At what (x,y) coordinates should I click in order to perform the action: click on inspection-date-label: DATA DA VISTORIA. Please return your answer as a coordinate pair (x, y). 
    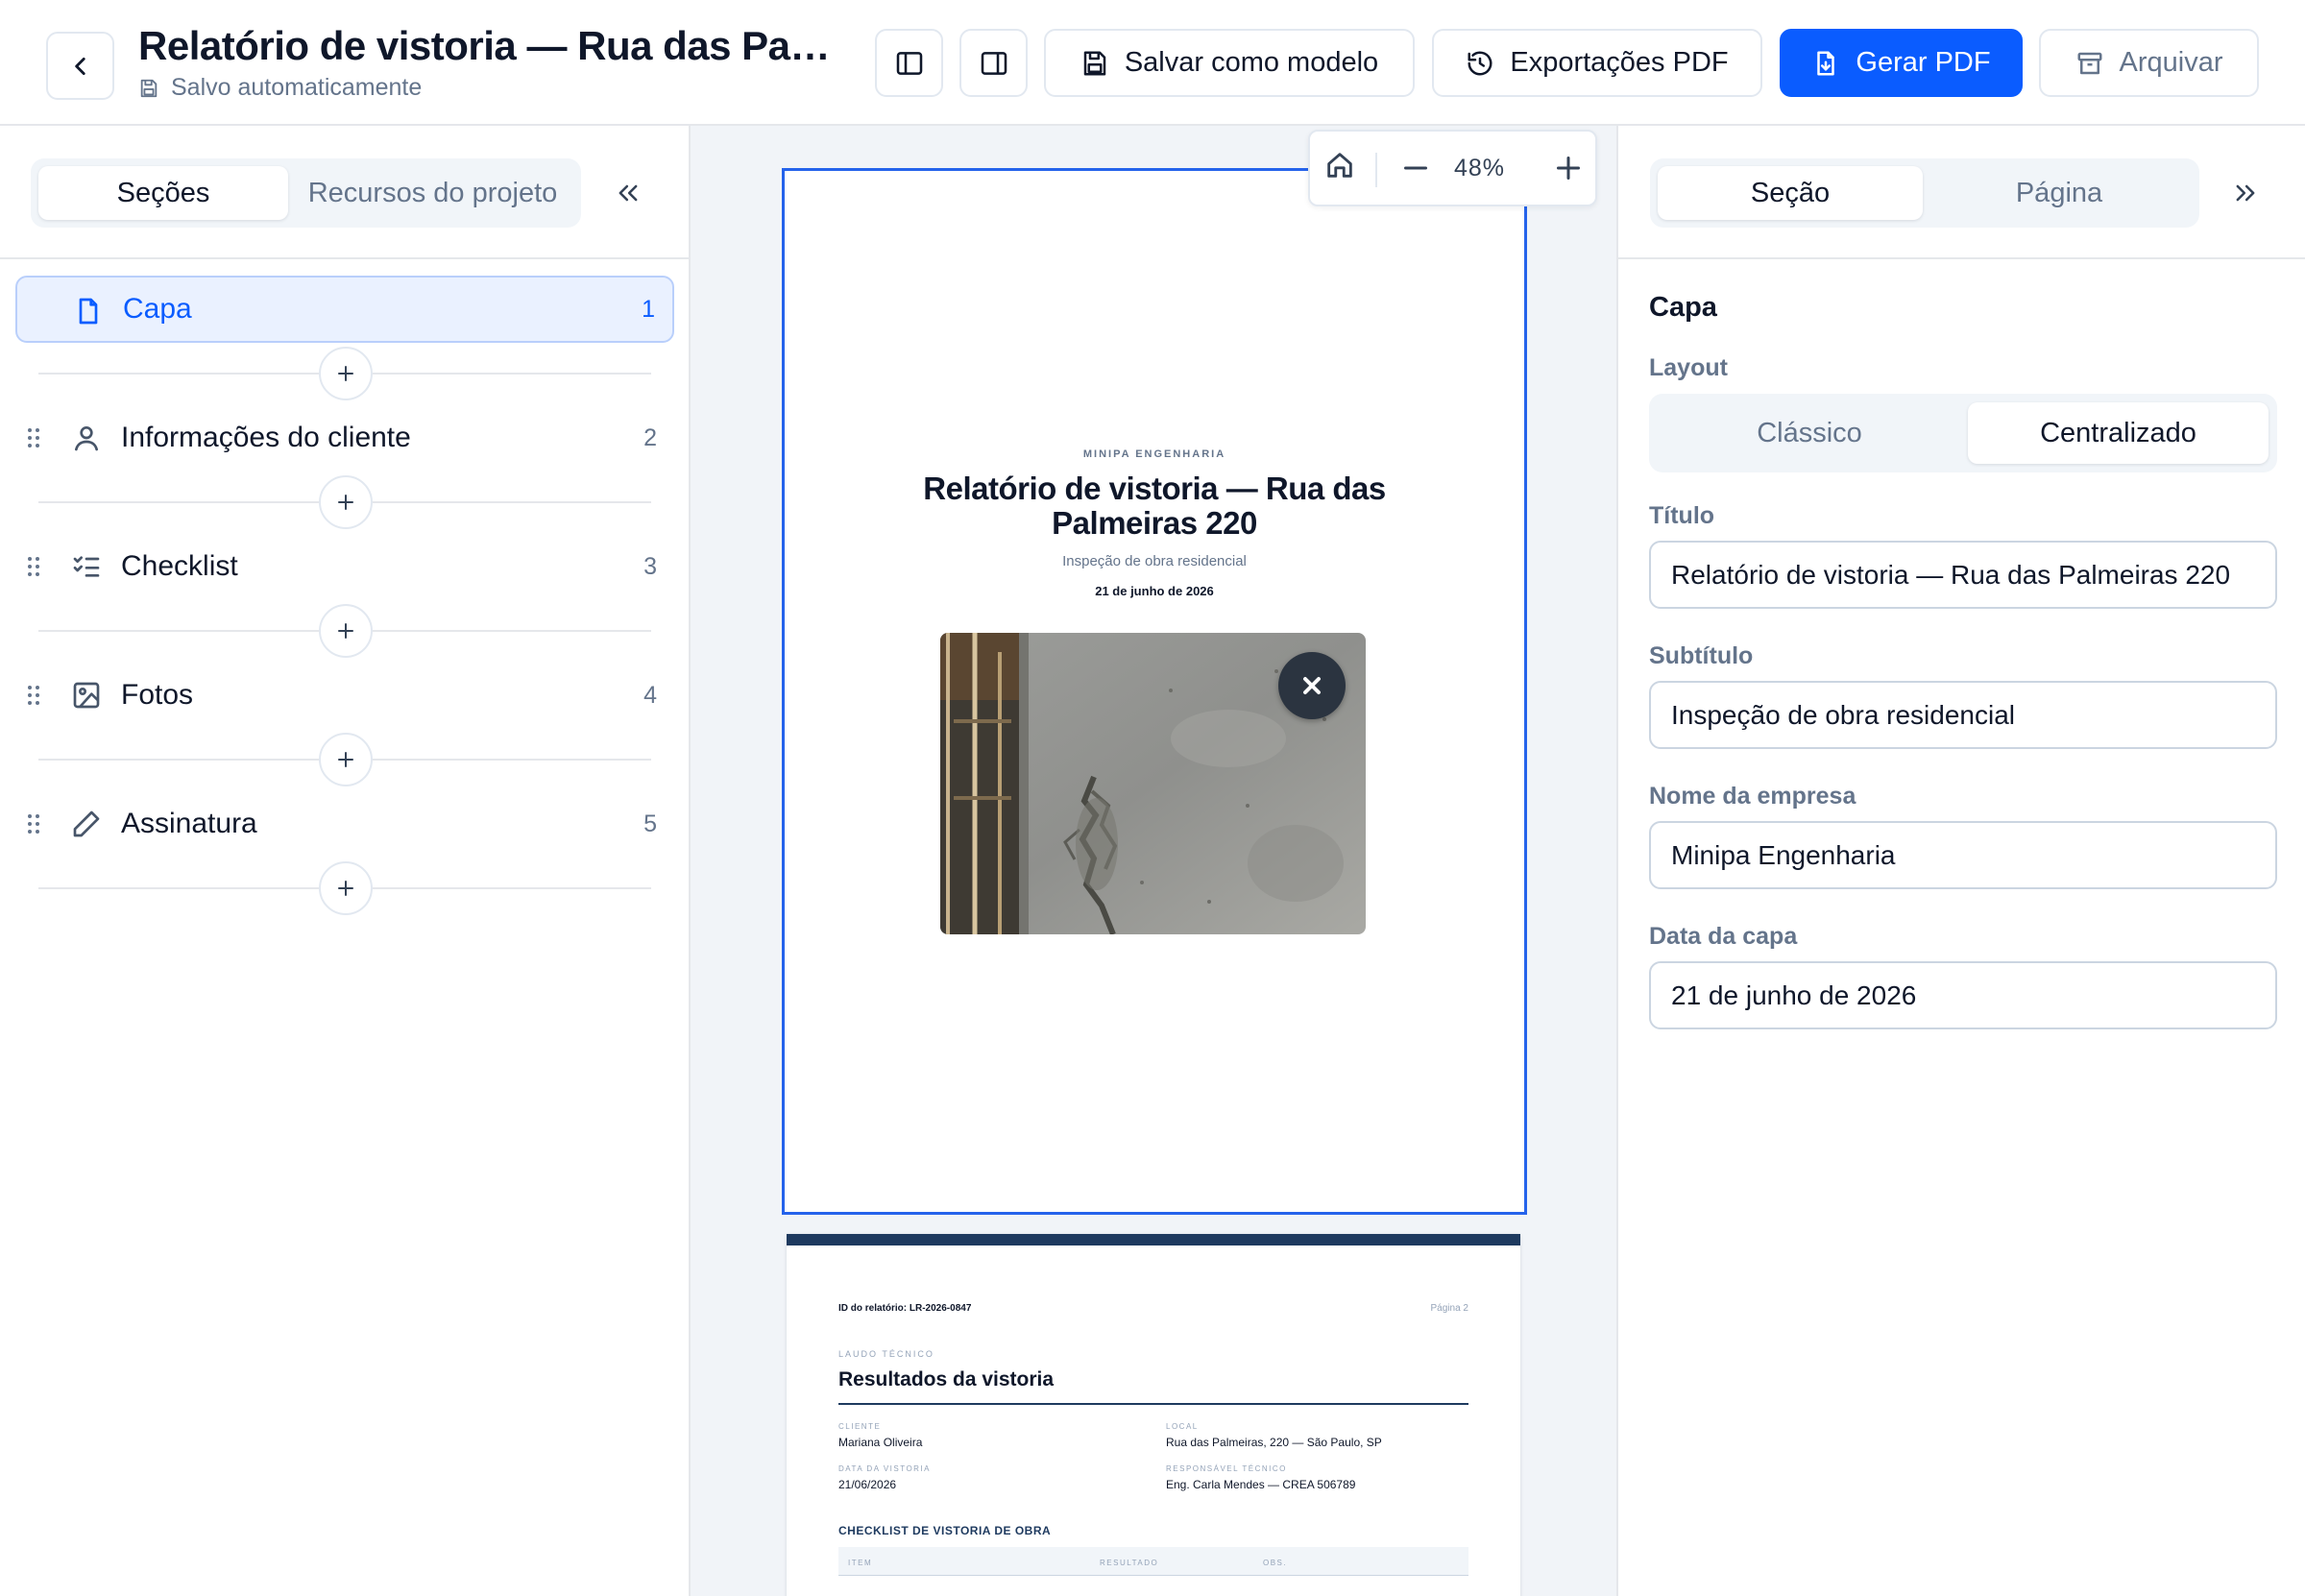
    Looking at the image, I should click on (885, 1468).